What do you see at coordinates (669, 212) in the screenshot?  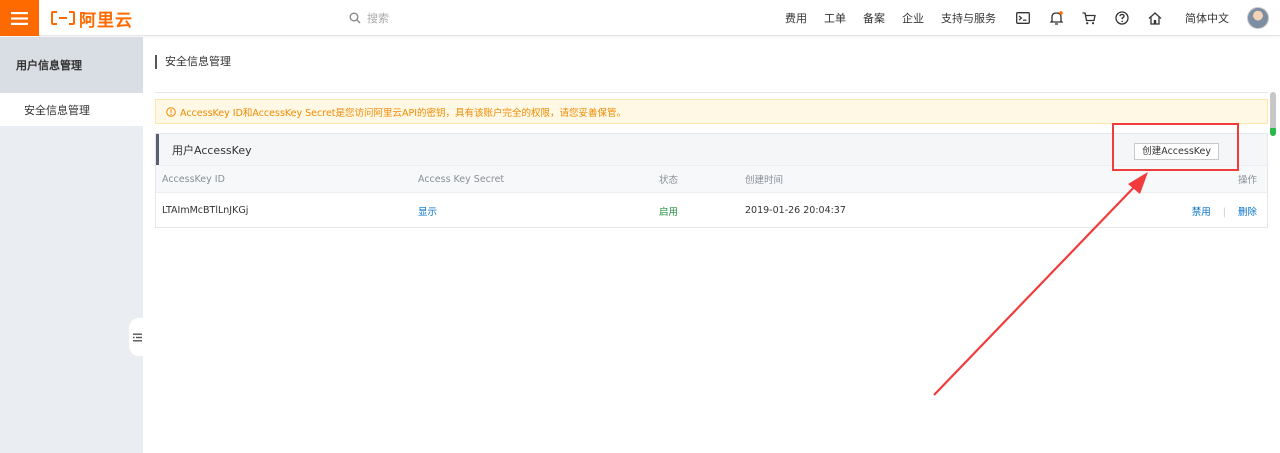 I see `status-badge: 启用` at bounding box center [669, 212].